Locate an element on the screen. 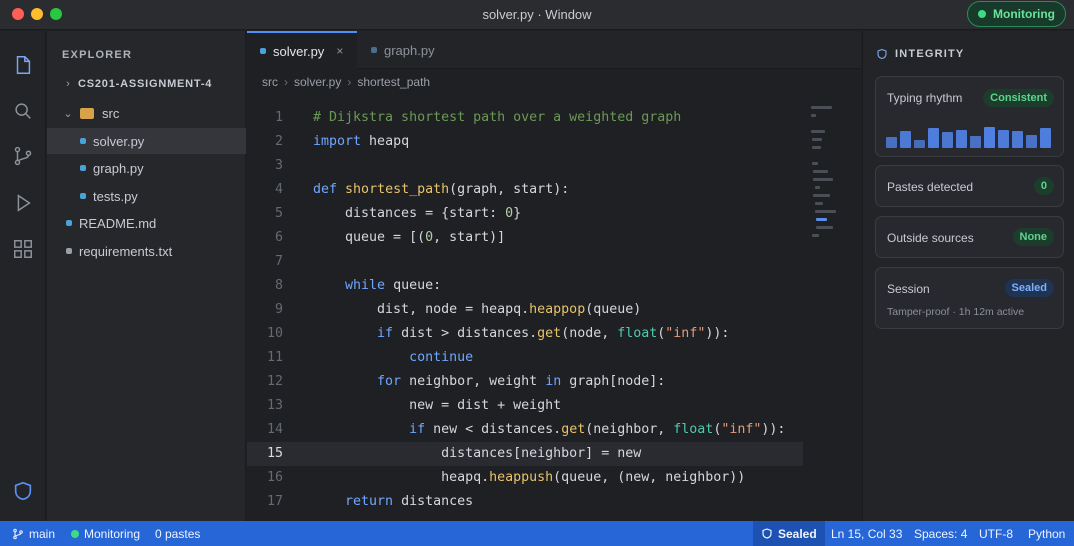  code-line: 5 distances = {start: 0} is located at coordinates (525, 214).